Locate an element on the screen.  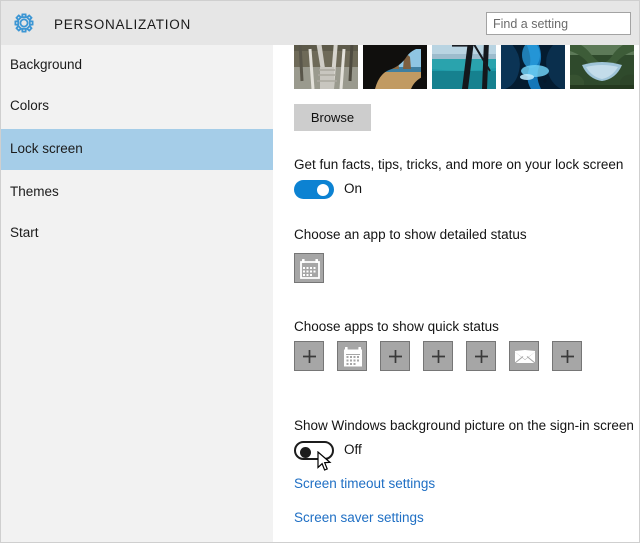
screen-timeout-settings-link: Screen timeout settings is located at coordinates (364, 483).